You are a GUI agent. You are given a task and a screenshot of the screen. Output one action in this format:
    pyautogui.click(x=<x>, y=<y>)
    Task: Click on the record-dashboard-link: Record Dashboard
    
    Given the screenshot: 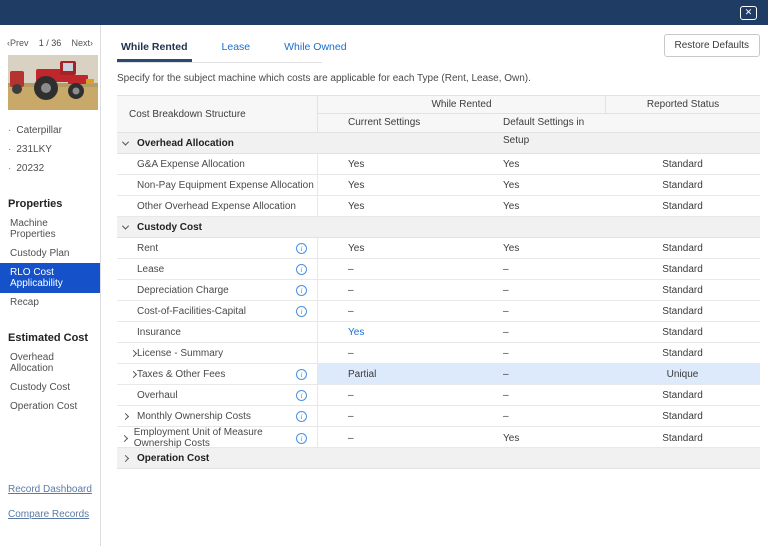 What is the action you would take?
    pyautogui.click(x=54, y=489)
    